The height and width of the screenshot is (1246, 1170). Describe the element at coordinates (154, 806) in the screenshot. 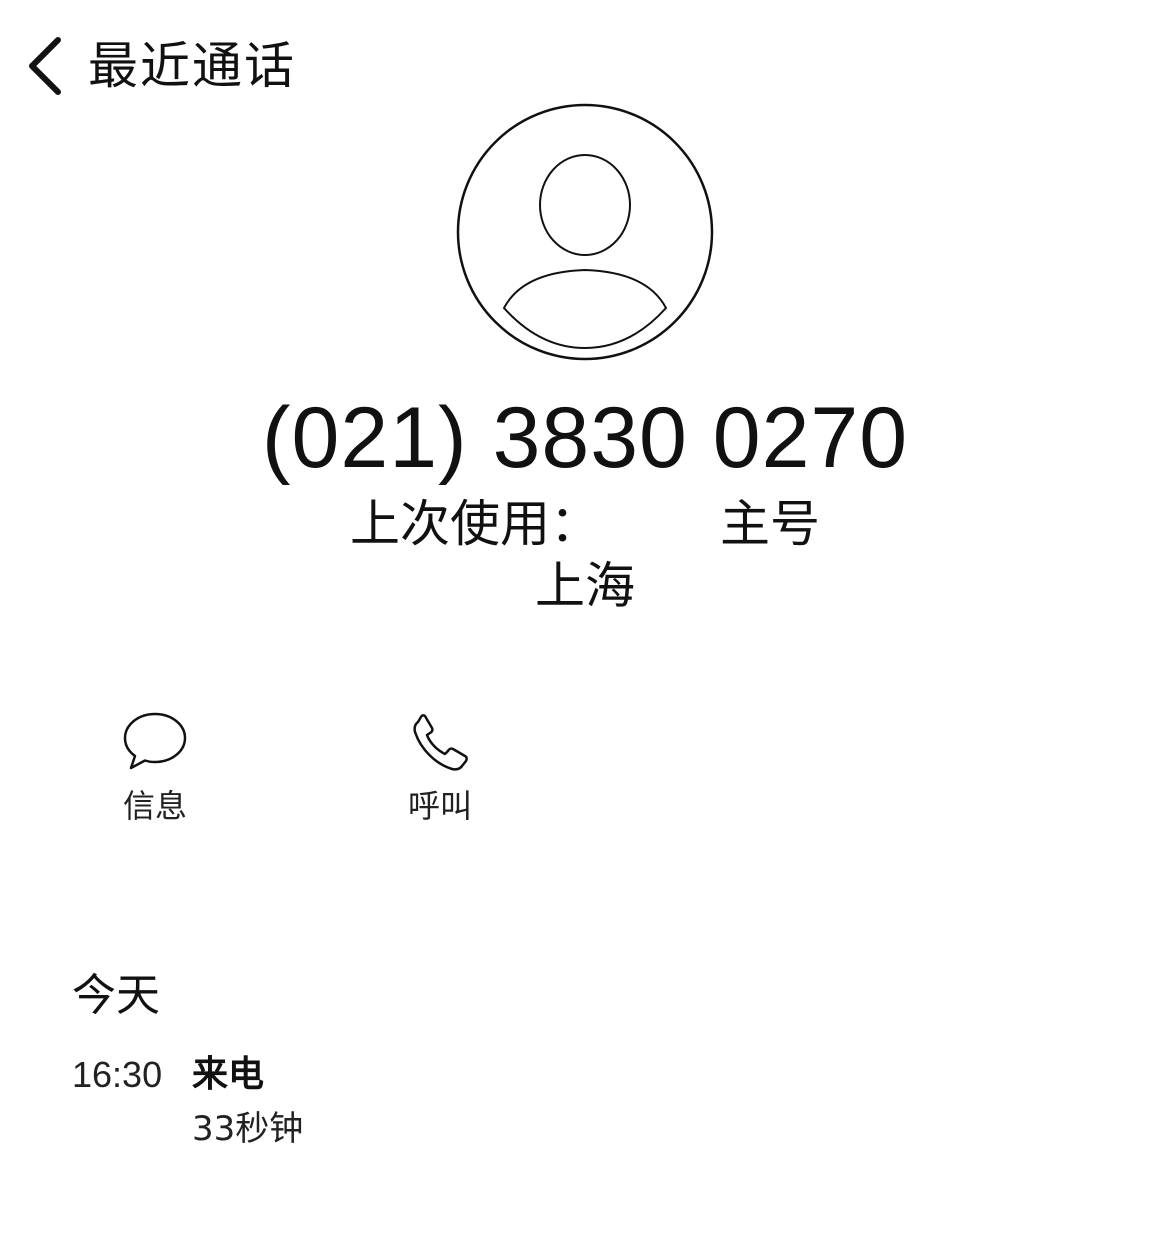

I see `message-label: 信息` at that location.